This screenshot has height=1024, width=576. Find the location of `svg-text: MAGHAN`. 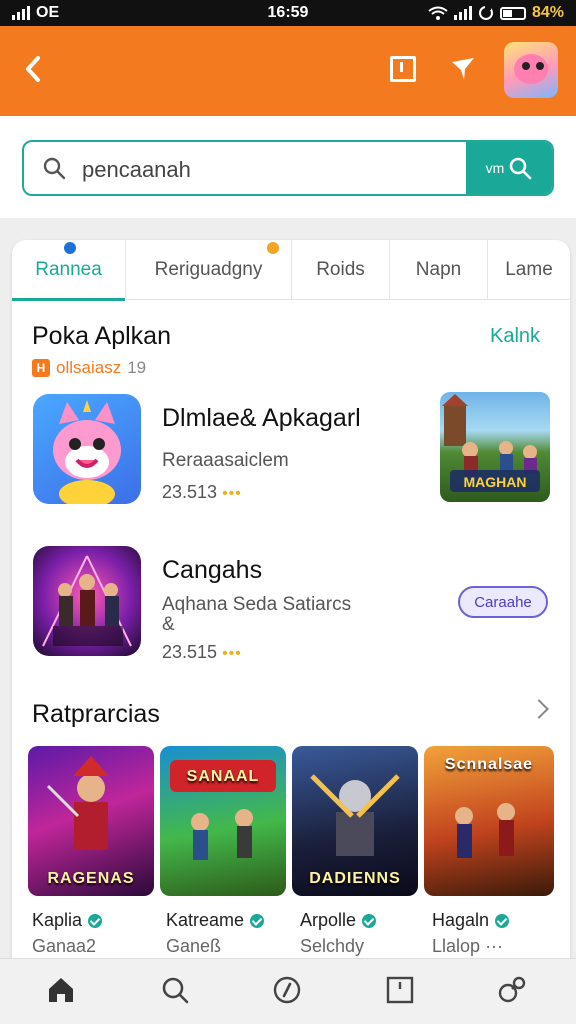

svg-text: MAGHAN is located at coordinates (495, 482).